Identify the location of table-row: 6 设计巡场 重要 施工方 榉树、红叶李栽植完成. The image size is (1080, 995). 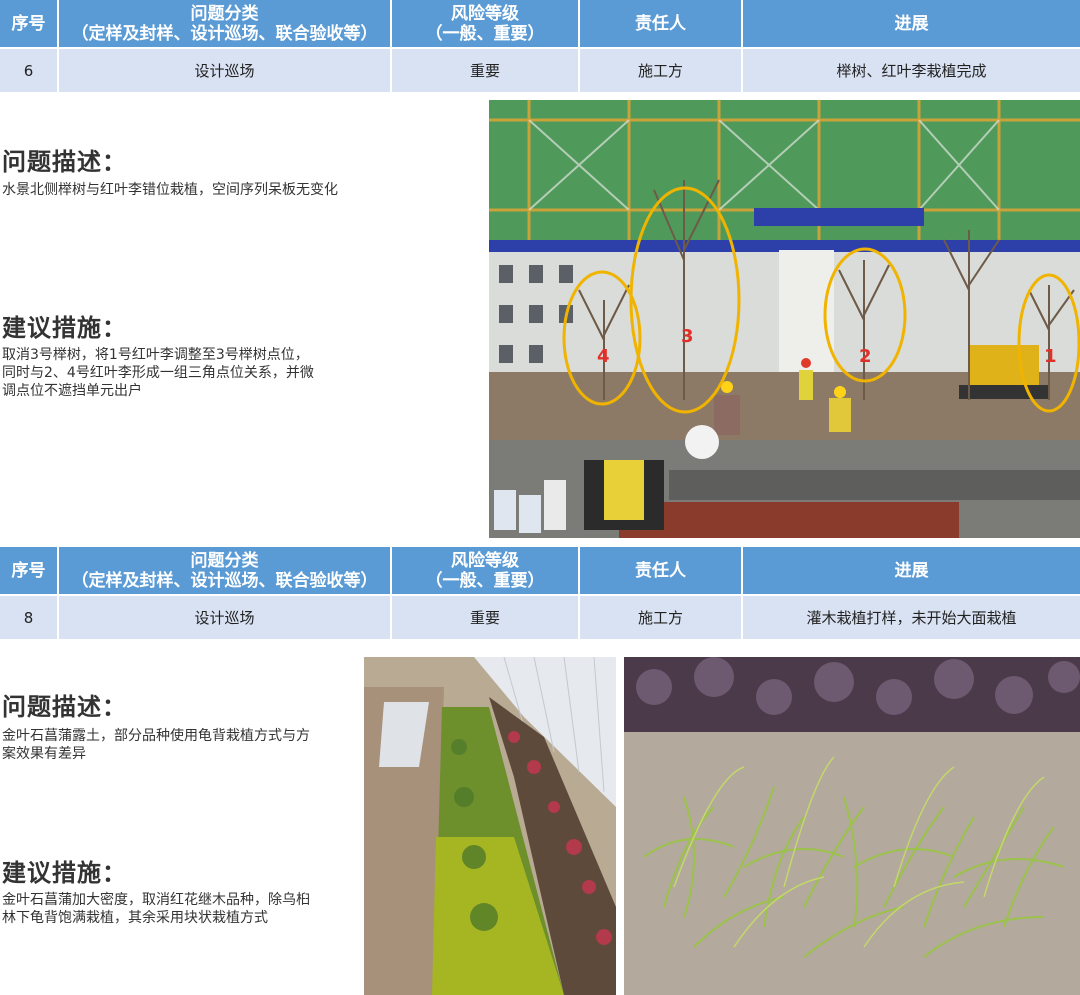
(540, 69).